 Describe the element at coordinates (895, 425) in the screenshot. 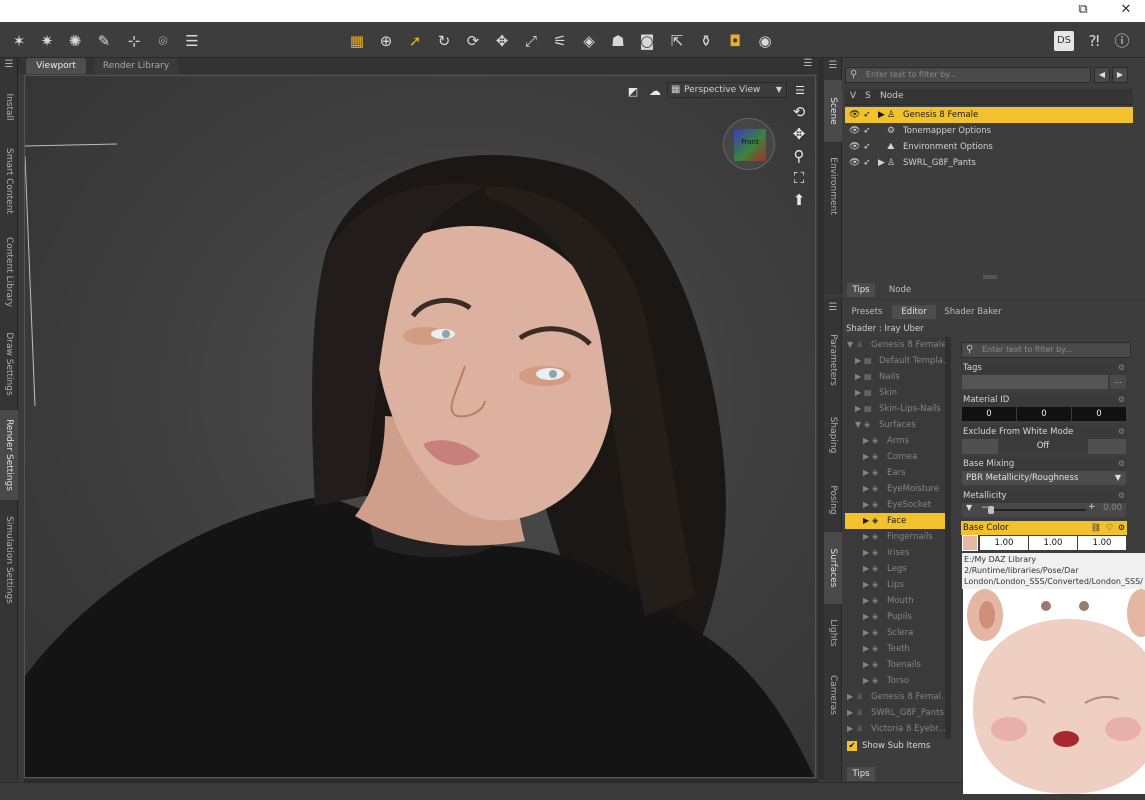

I see `surface-tree-item: ▼ ◈ Surfaces` at that location.